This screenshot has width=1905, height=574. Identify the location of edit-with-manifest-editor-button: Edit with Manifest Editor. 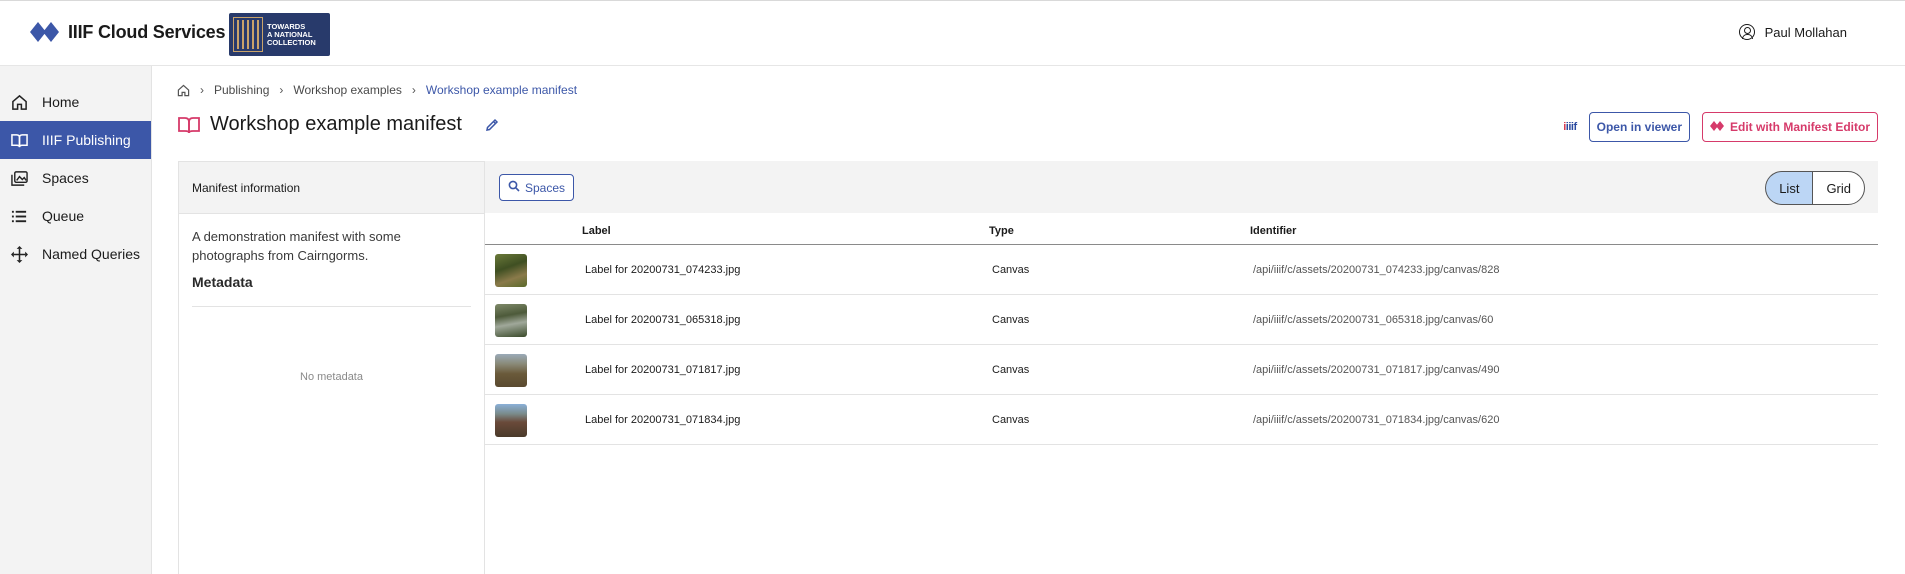
(1790, 127).